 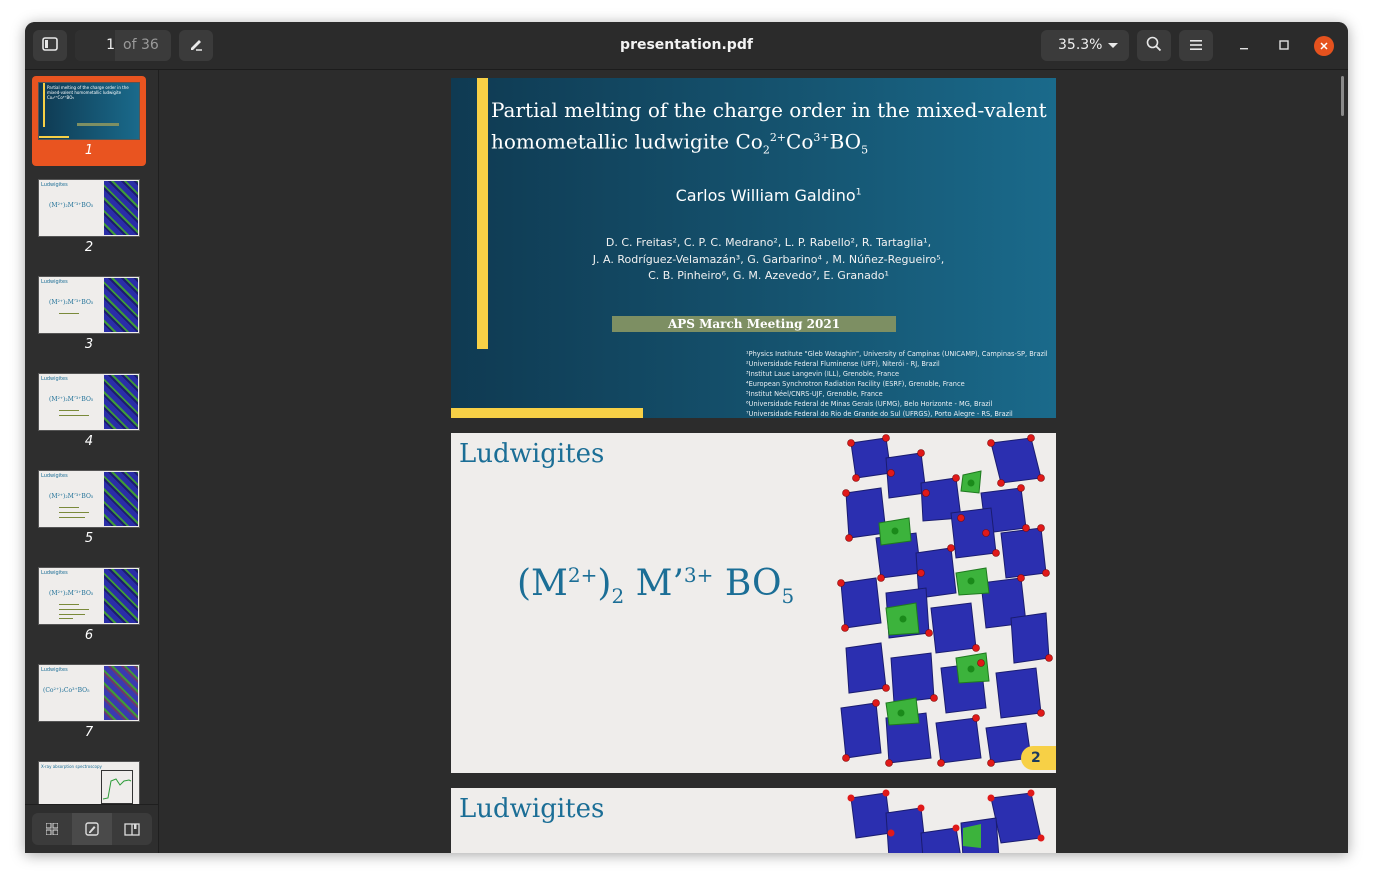 What do you see at coordinates (1244, 45) in the screenshot?
I see `minimize-button` at bounding box center [1244, 45].